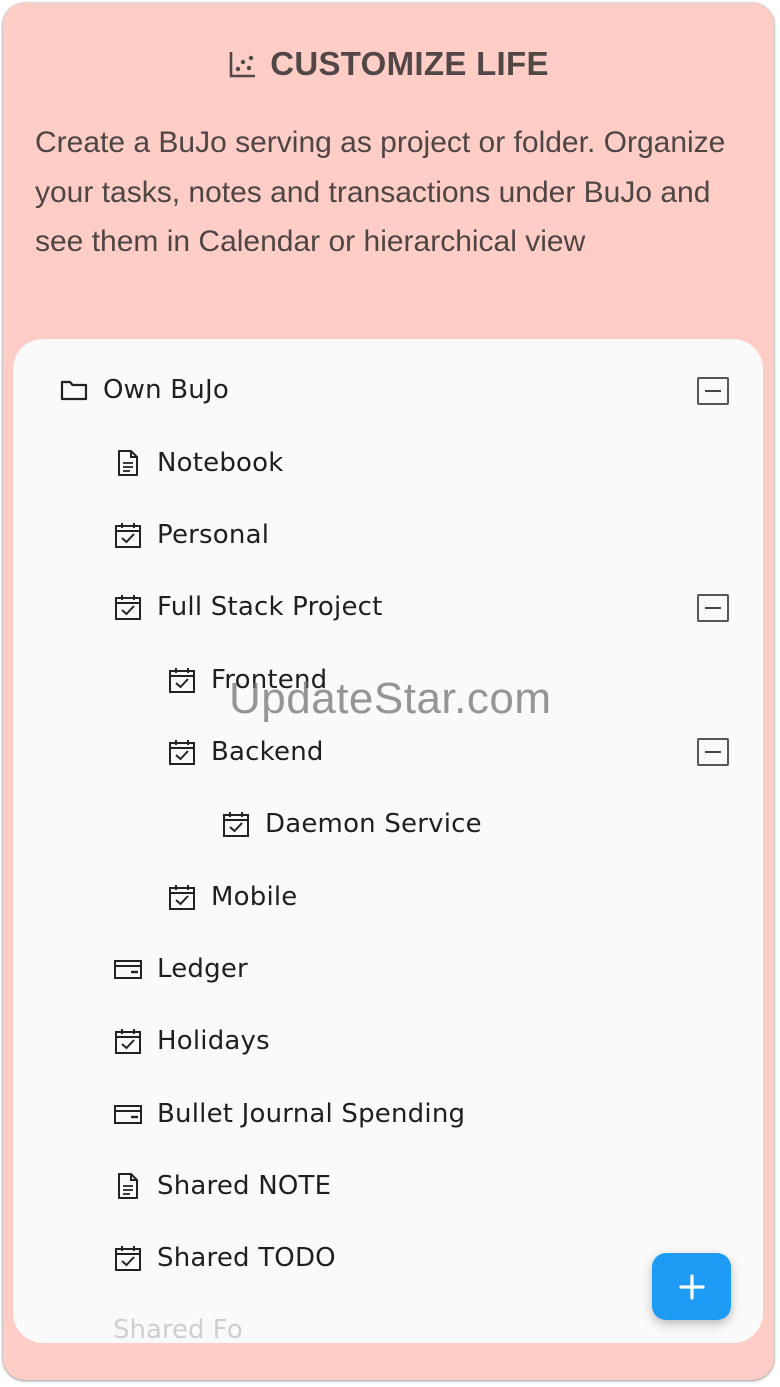 The image size is (780, 1387). I want to click on tree-item-own-bujo: Own BuJo, so click(144, 390).